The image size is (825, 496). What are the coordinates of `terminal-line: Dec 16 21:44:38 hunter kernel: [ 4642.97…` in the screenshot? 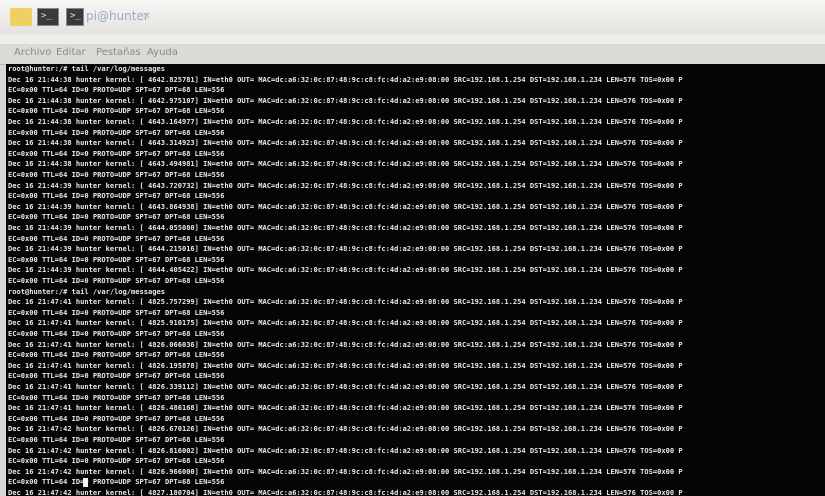 It's located at (345, 100).